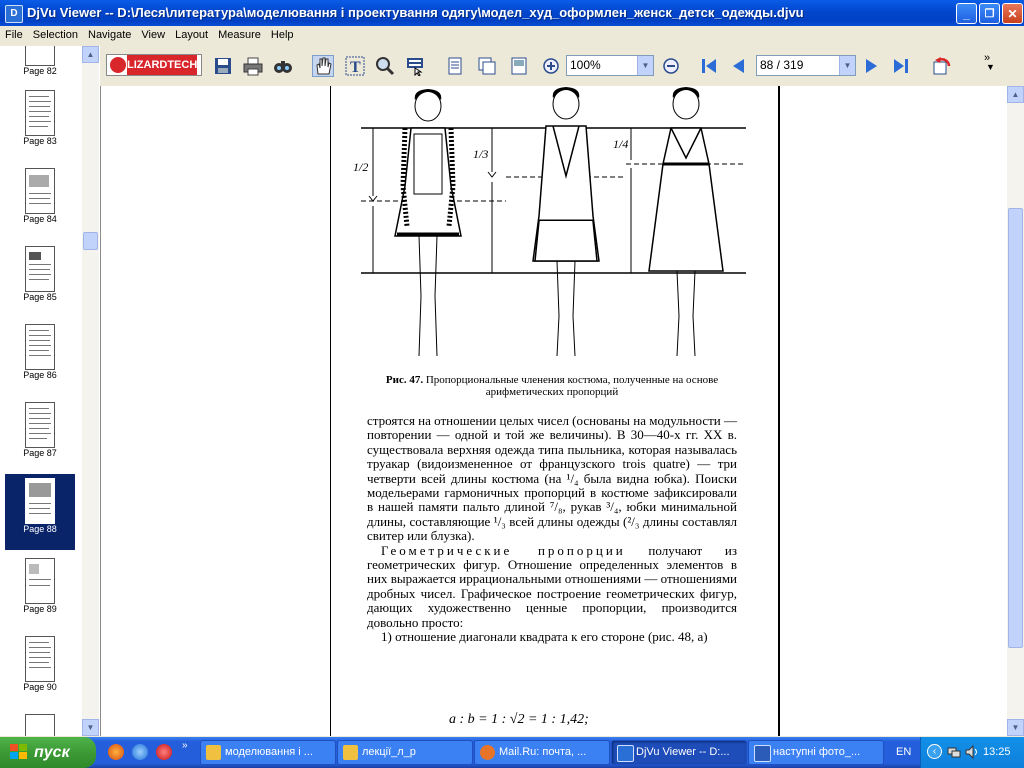  I want to click on figure-47-illustration: 1/2 1/3 1/4, so click(549, 222).